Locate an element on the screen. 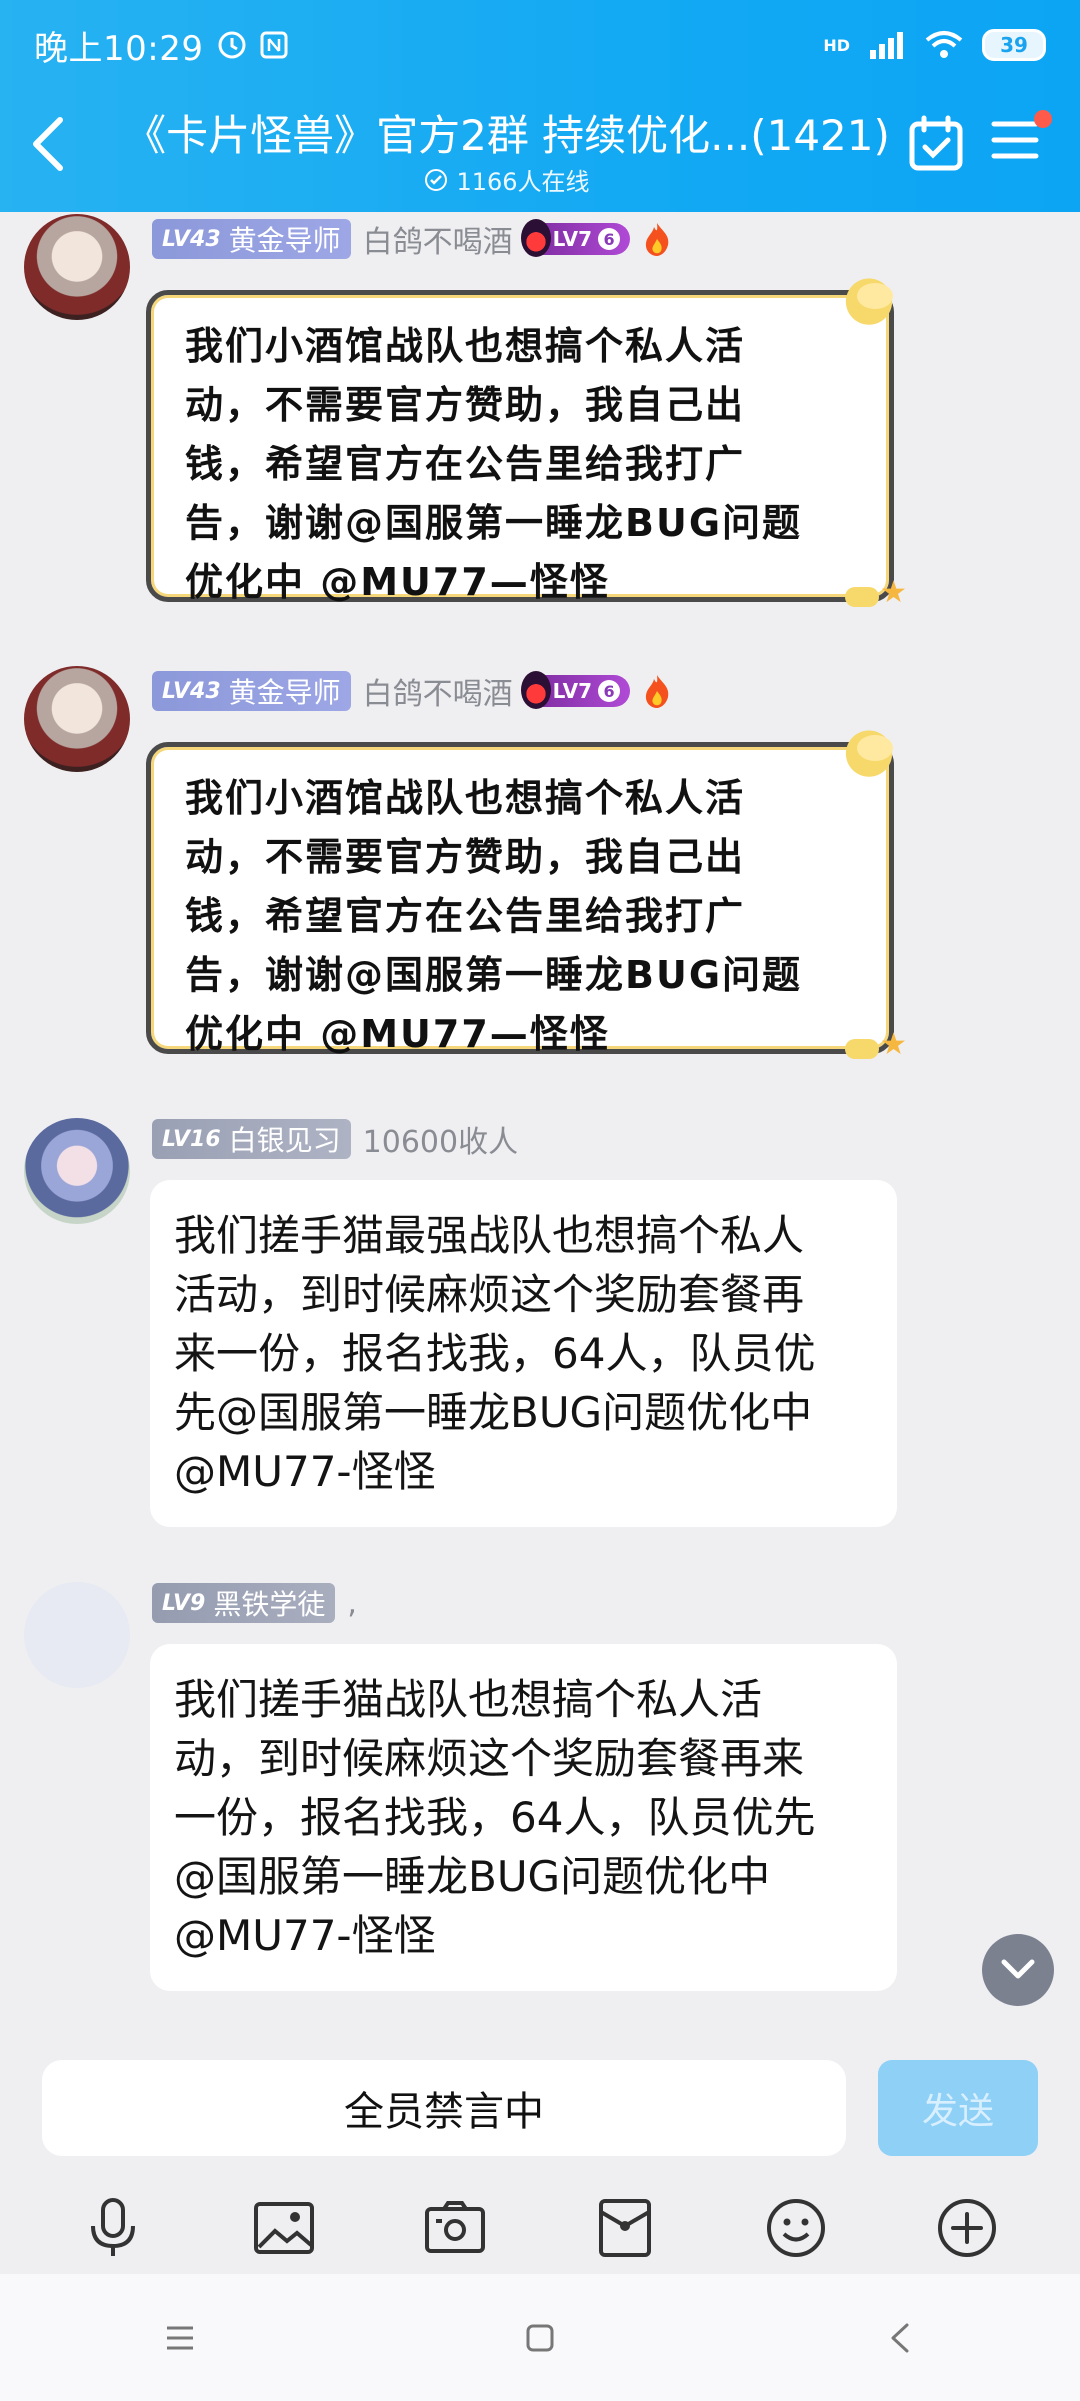 This screenshot has width=1080, height=2401. check-circle-icon is located at coordinates (436, 179).